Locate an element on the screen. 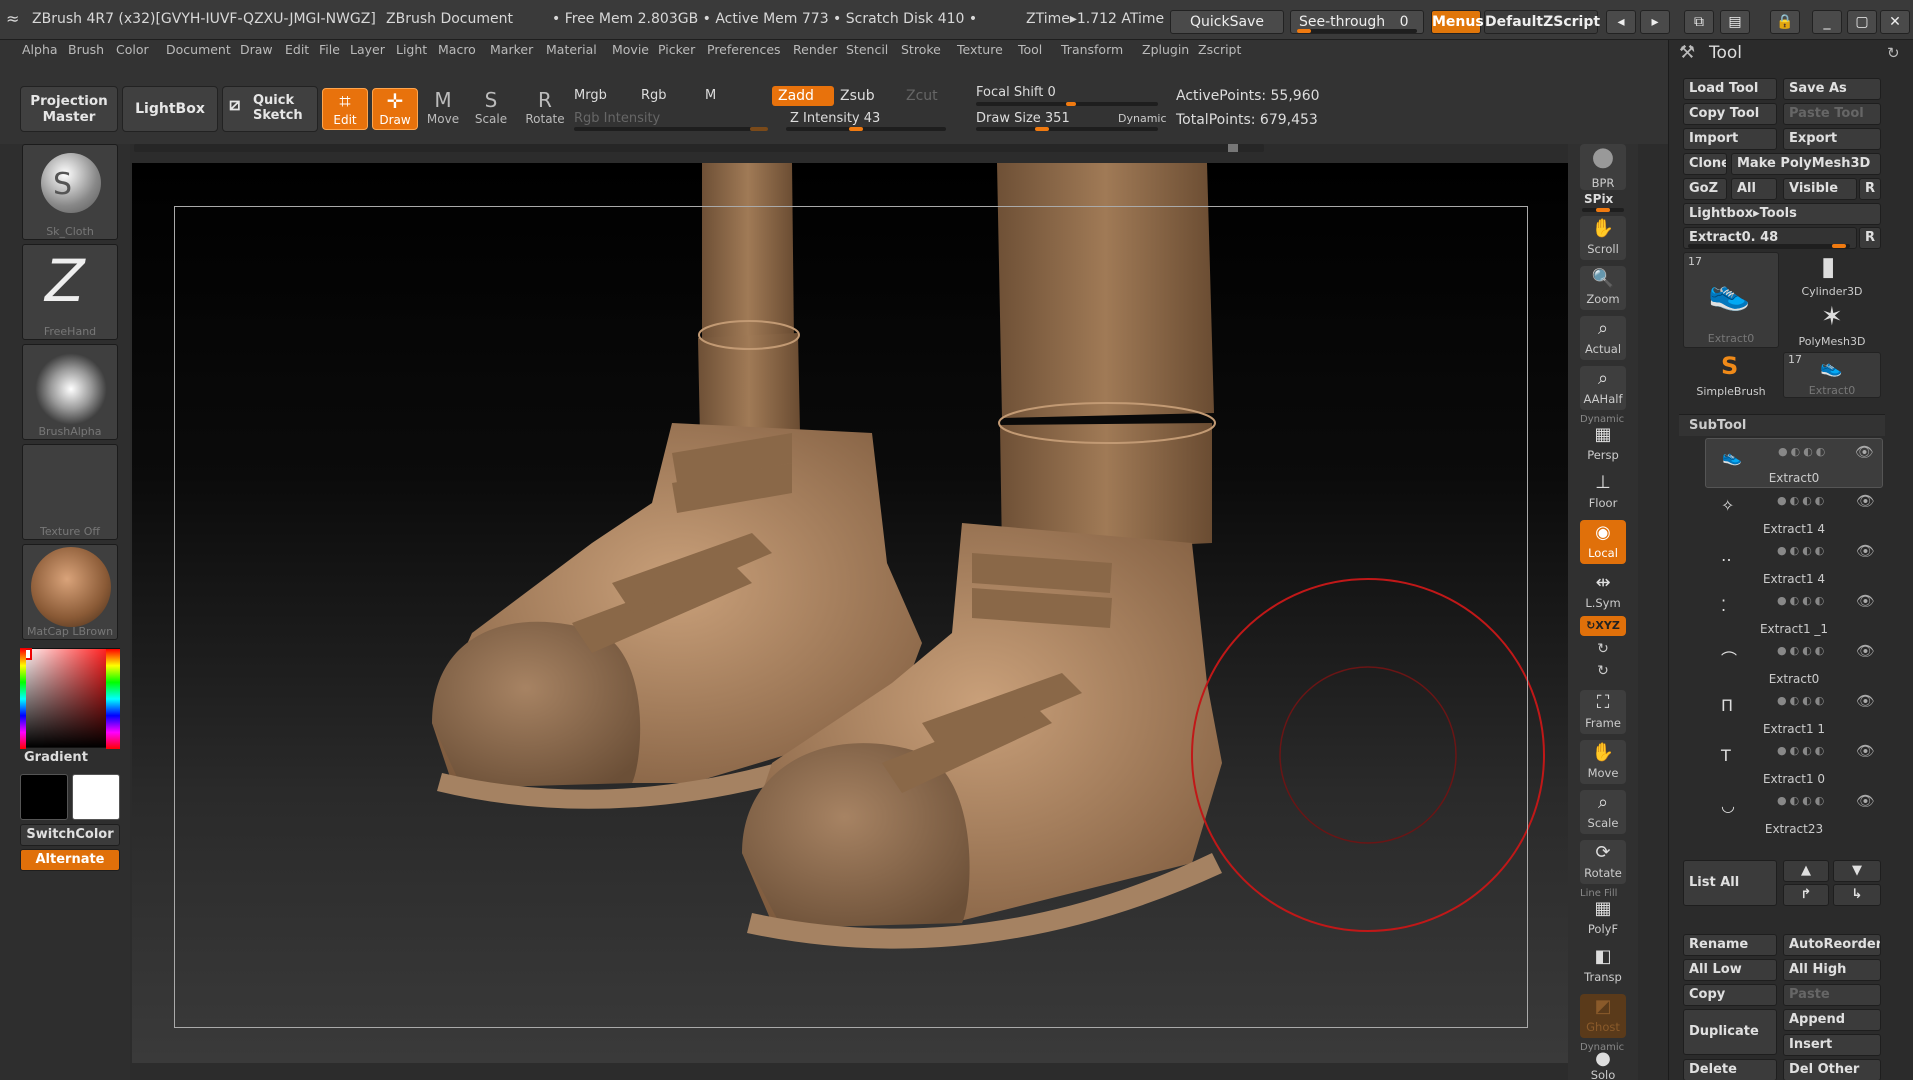 This screenshot has width=1913, height=1080. scale-view-button: ⌕ Scale is located at coordinates (1603, 812).